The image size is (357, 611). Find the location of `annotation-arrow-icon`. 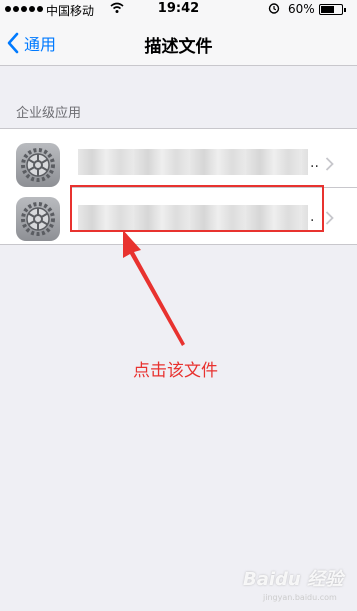

annotation-arrow-icon is located at coordinates (154, 288).